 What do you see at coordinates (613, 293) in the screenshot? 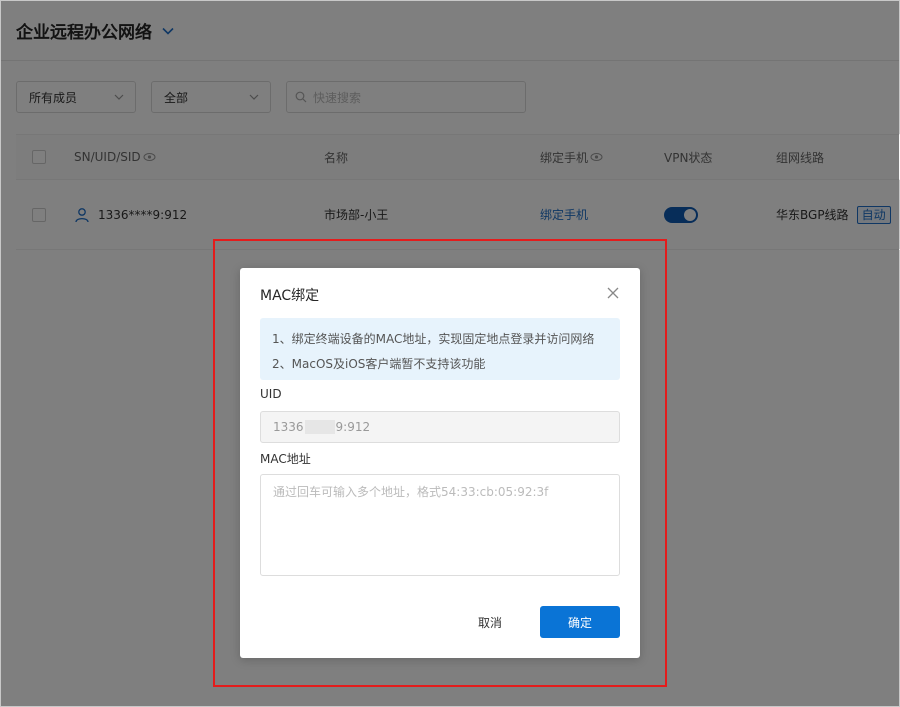
I see `close-icon` at bounding box center [613, 293].